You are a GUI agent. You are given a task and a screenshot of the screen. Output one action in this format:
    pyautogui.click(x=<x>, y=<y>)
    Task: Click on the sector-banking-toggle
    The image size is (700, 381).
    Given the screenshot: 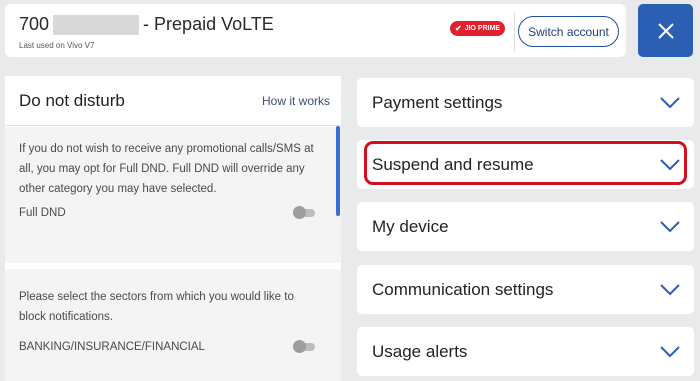 What is the action you would take?
    pyautogui.click(x=304, y=346)
    